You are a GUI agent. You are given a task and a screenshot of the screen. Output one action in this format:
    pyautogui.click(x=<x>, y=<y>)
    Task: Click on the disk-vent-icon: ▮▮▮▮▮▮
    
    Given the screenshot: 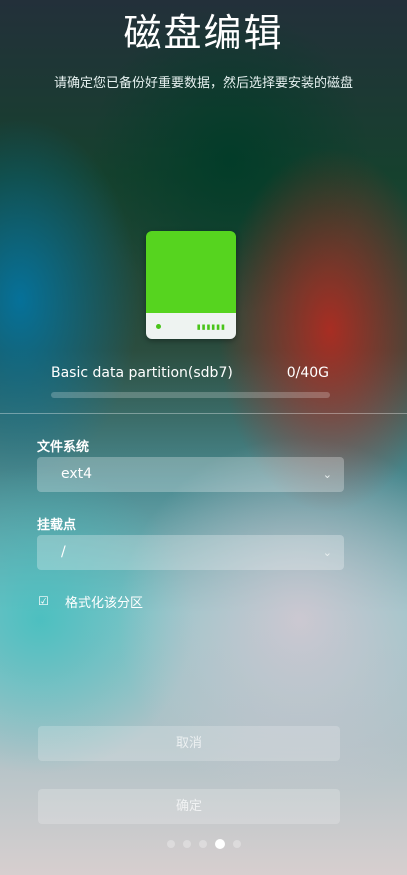 What is the action you would take?
    pyautogui.click(x=211, y=327)
    